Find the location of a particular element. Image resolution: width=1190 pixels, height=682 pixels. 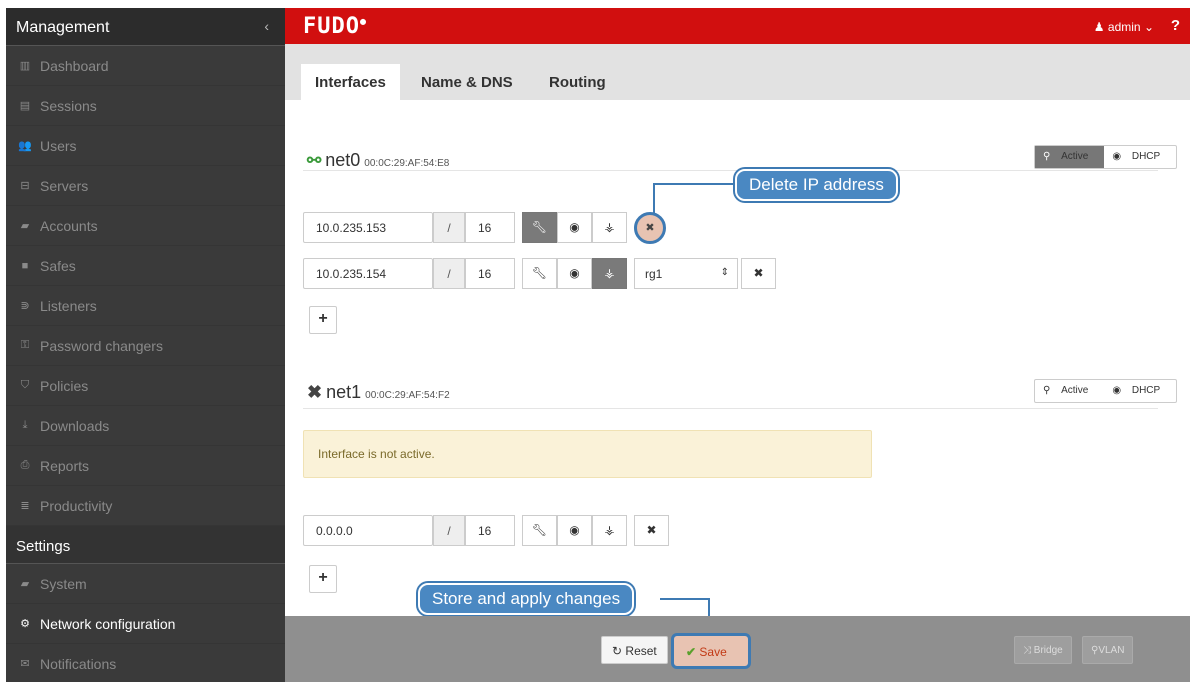

sidebar-item-label: Listeners is located at coordinates (68, 305).